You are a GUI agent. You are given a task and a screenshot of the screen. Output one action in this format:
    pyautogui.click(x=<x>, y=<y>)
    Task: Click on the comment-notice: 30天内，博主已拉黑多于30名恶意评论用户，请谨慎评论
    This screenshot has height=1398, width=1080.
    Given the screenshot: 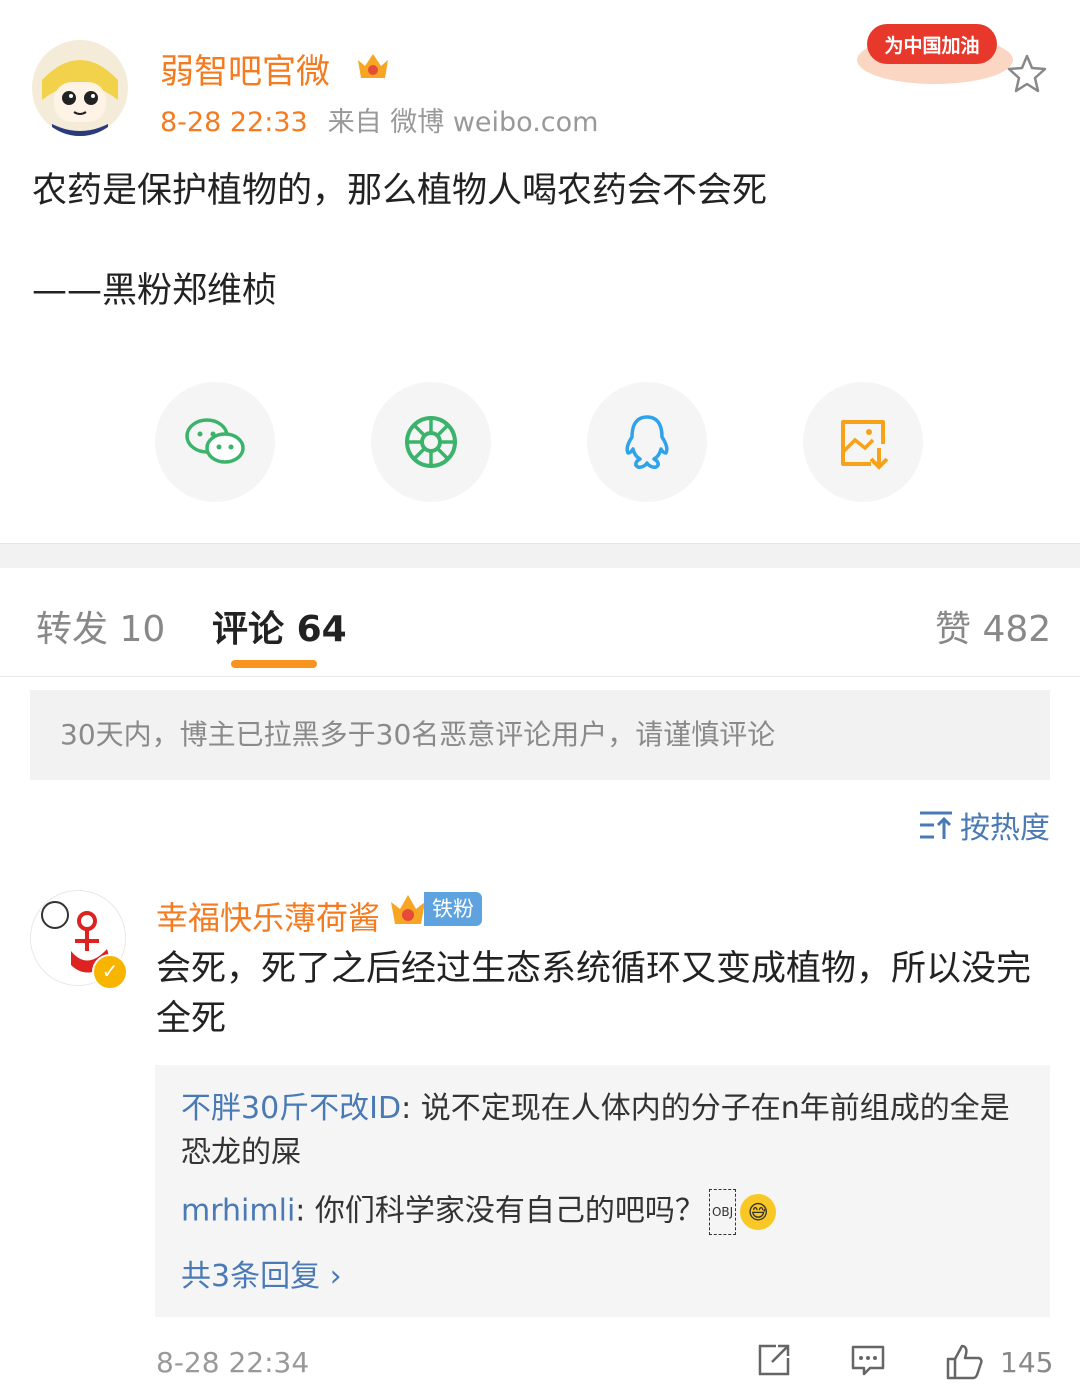 What is the action you would take?
    pyautogui.click(x=540, y=735)
    